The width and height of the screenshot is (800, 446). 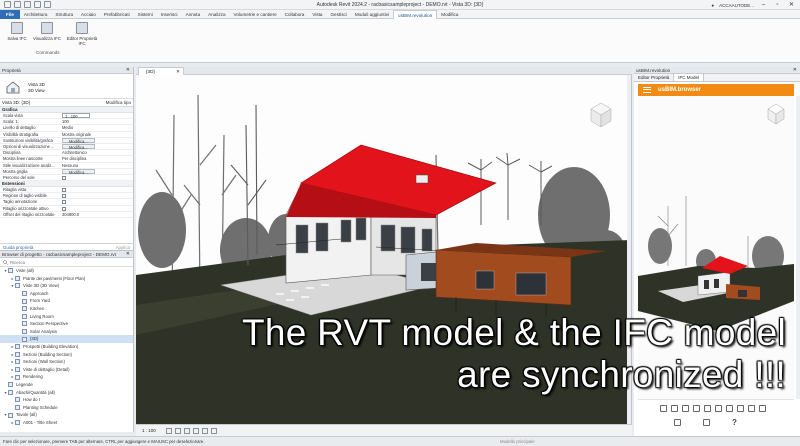 I want to click on menu-icon, so click(x=647, y=90).